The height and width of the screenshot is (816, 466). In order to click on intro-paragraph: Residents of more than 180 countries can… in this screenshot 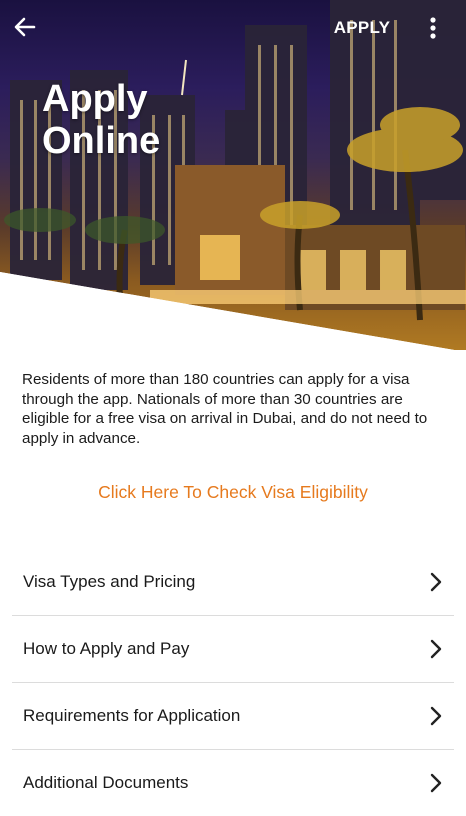, I will do `click(225, 409)`.